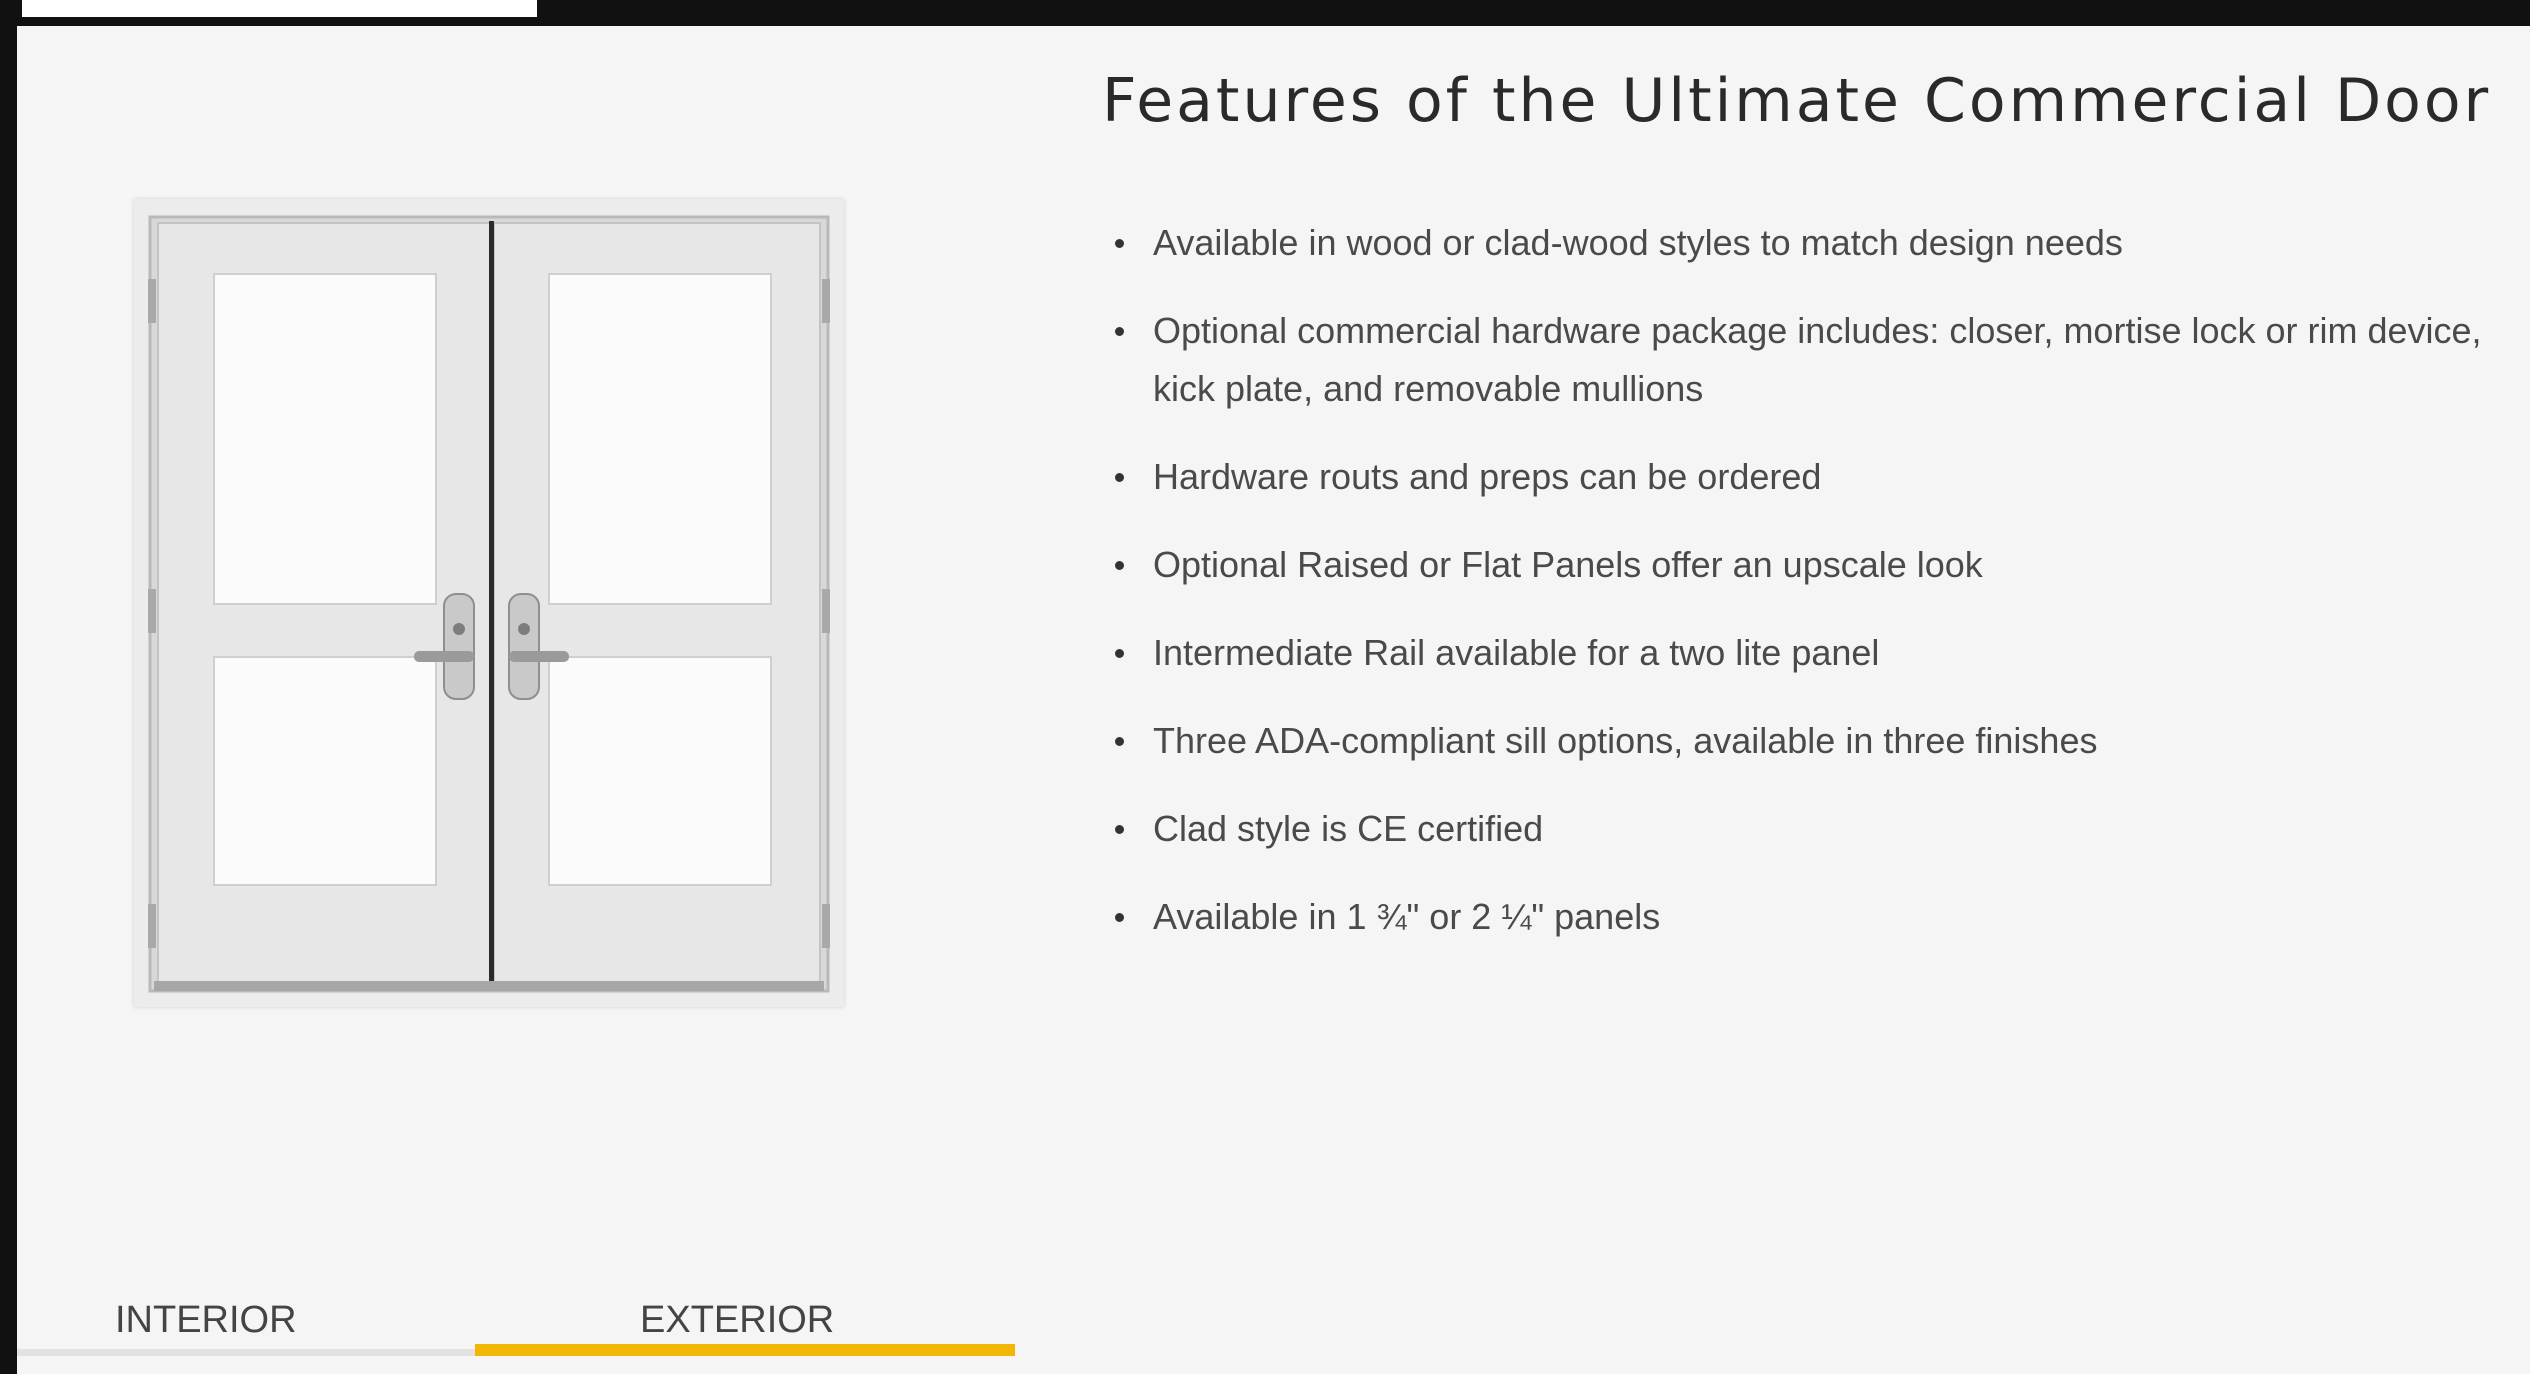  I want to click on page-title: Features of the Ultimate Commercial Door, so click(1797, 101).